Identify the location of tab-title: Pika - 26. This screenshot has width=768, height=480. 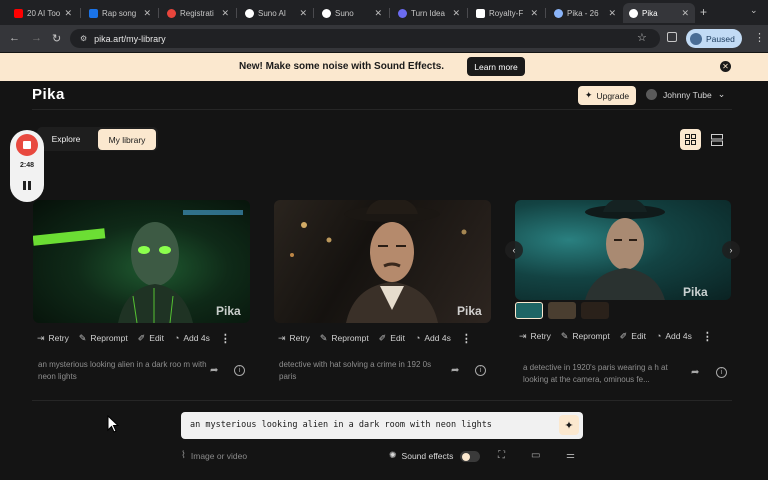
(583, 13).